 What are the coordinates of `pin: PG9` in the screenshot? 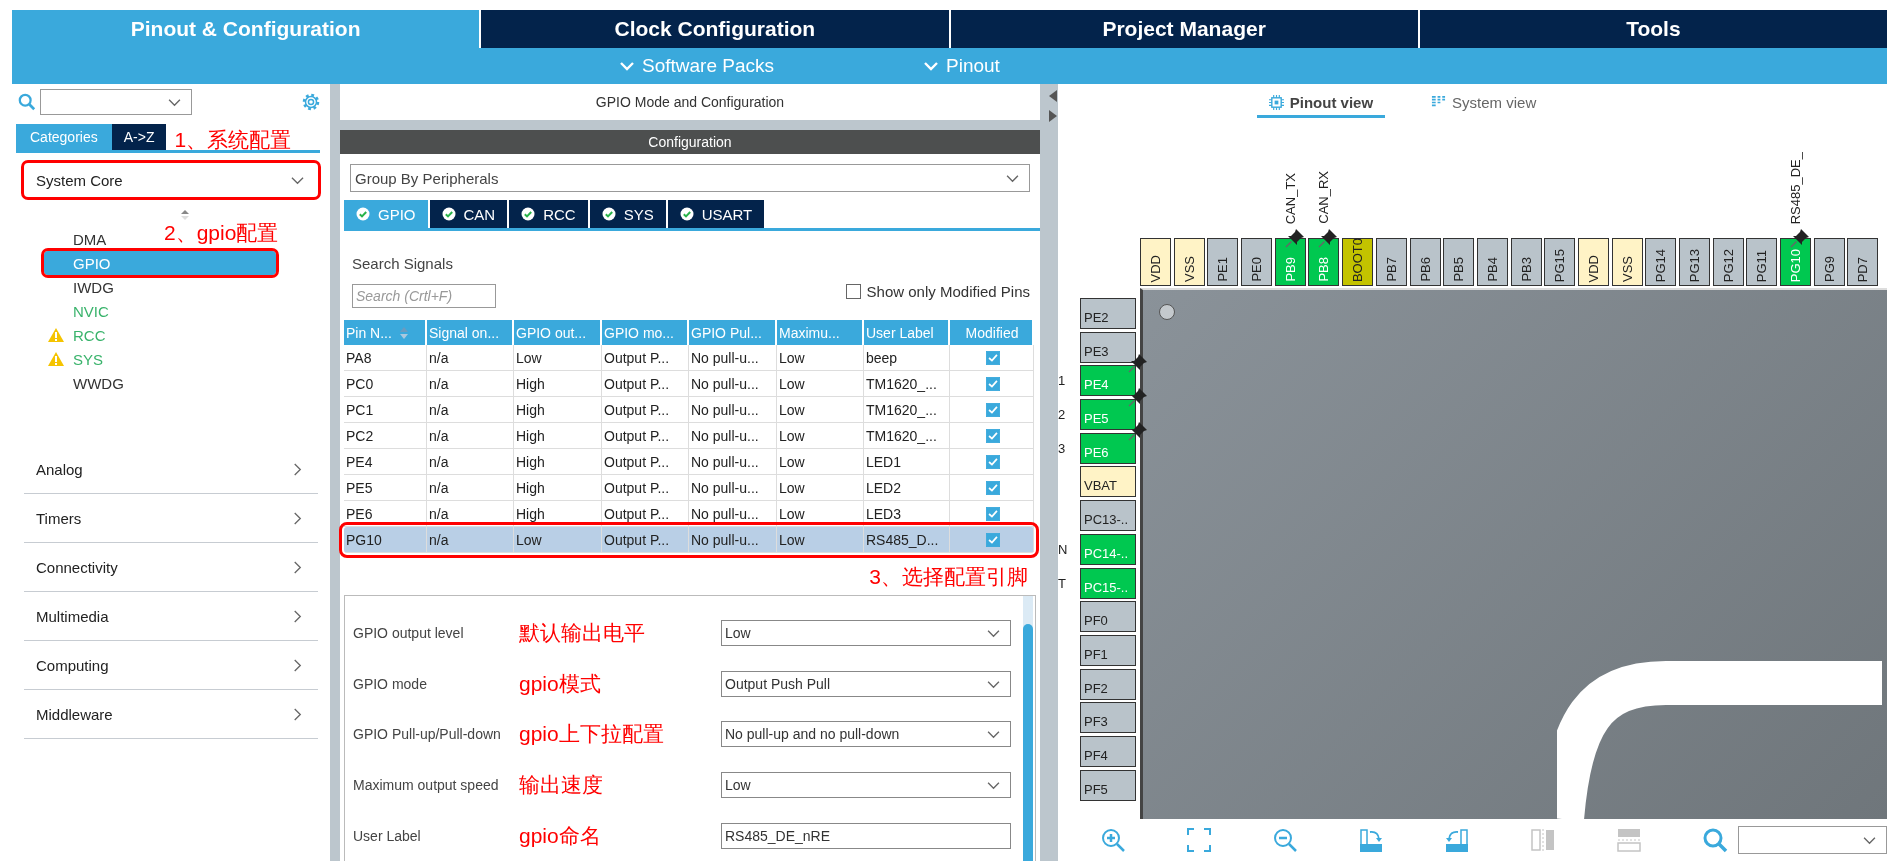 It's located at (1829, 262).